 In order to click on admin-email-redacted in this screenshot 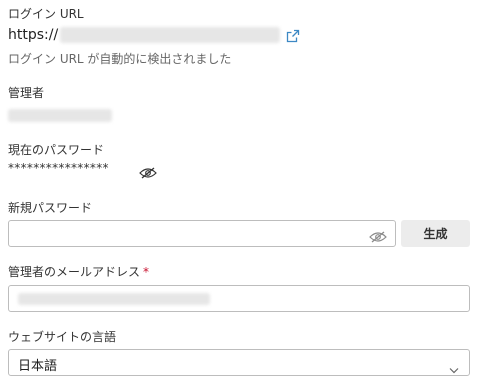, I will do `click(114, 299)`.